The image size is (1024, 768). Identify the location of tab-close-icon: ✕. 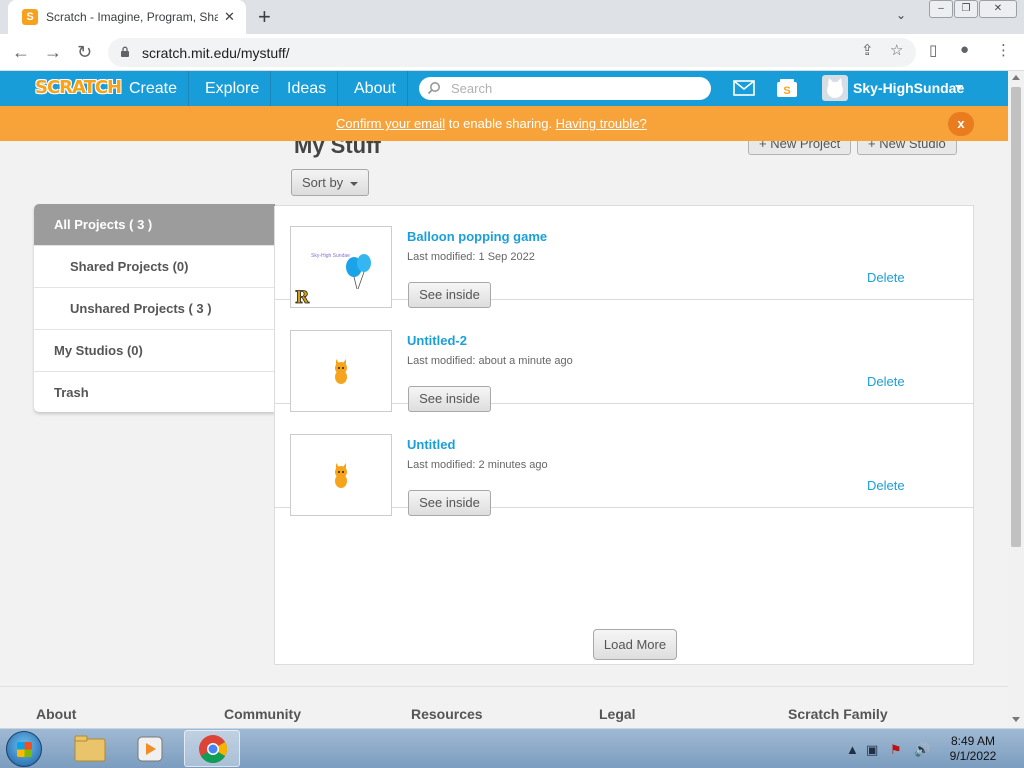
(229, 17).